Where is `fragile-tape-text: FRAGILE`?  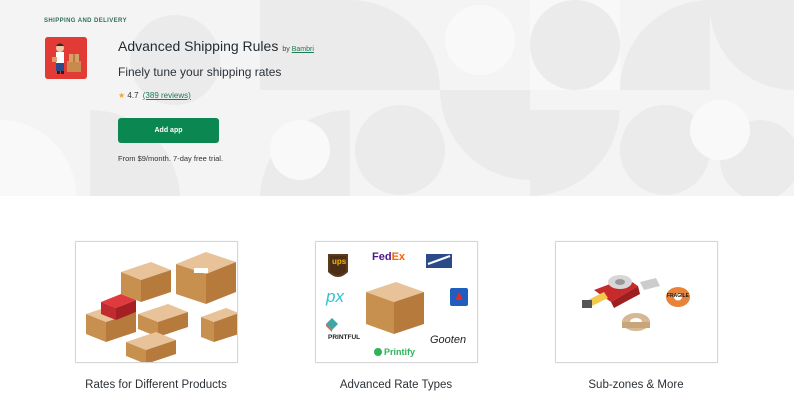
fragile-tape-text: FRAGILE is located at coordinates (678, 296).